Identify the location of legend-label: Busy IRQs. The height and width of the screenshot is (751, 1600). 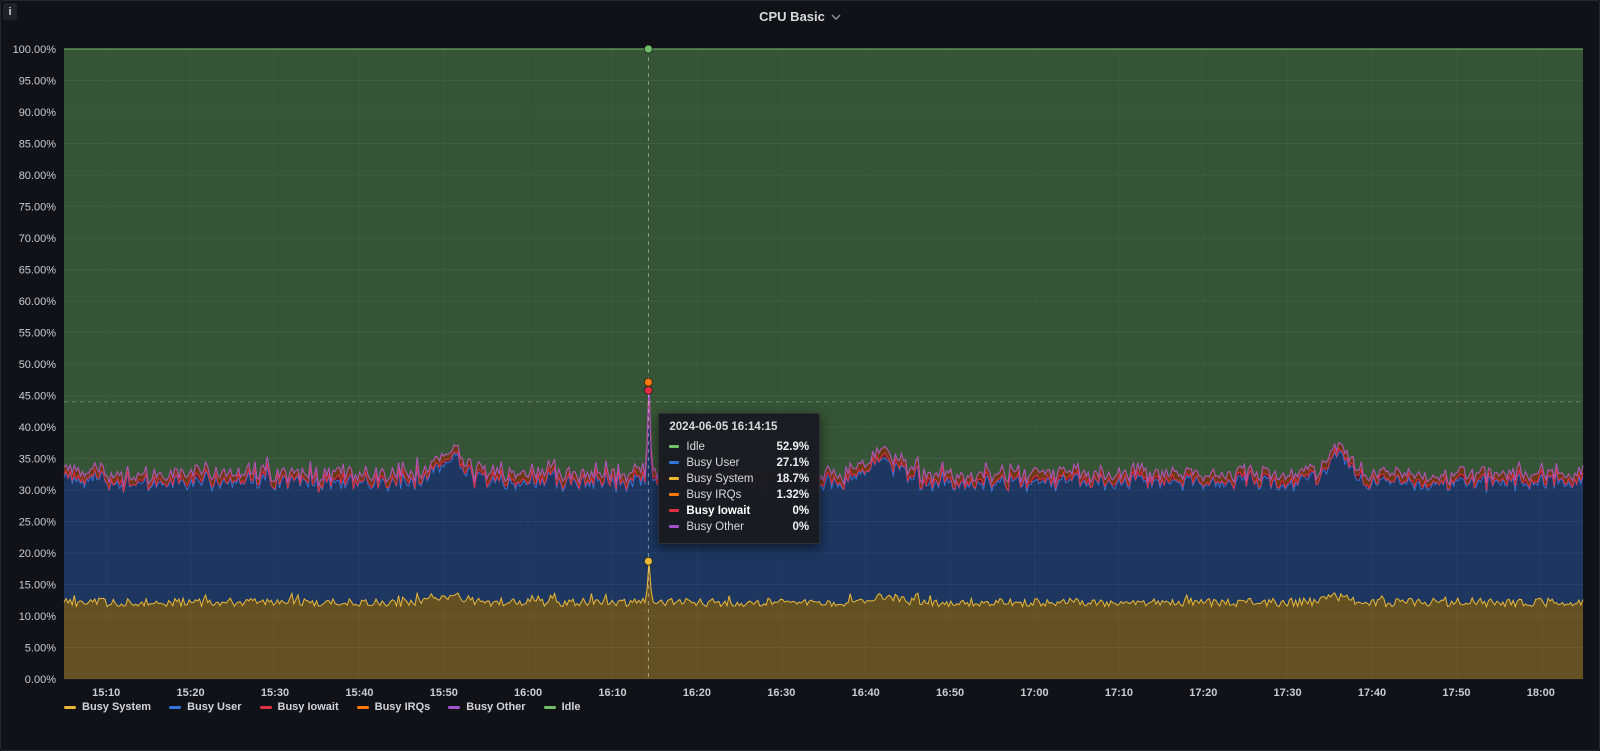
(402, 707).